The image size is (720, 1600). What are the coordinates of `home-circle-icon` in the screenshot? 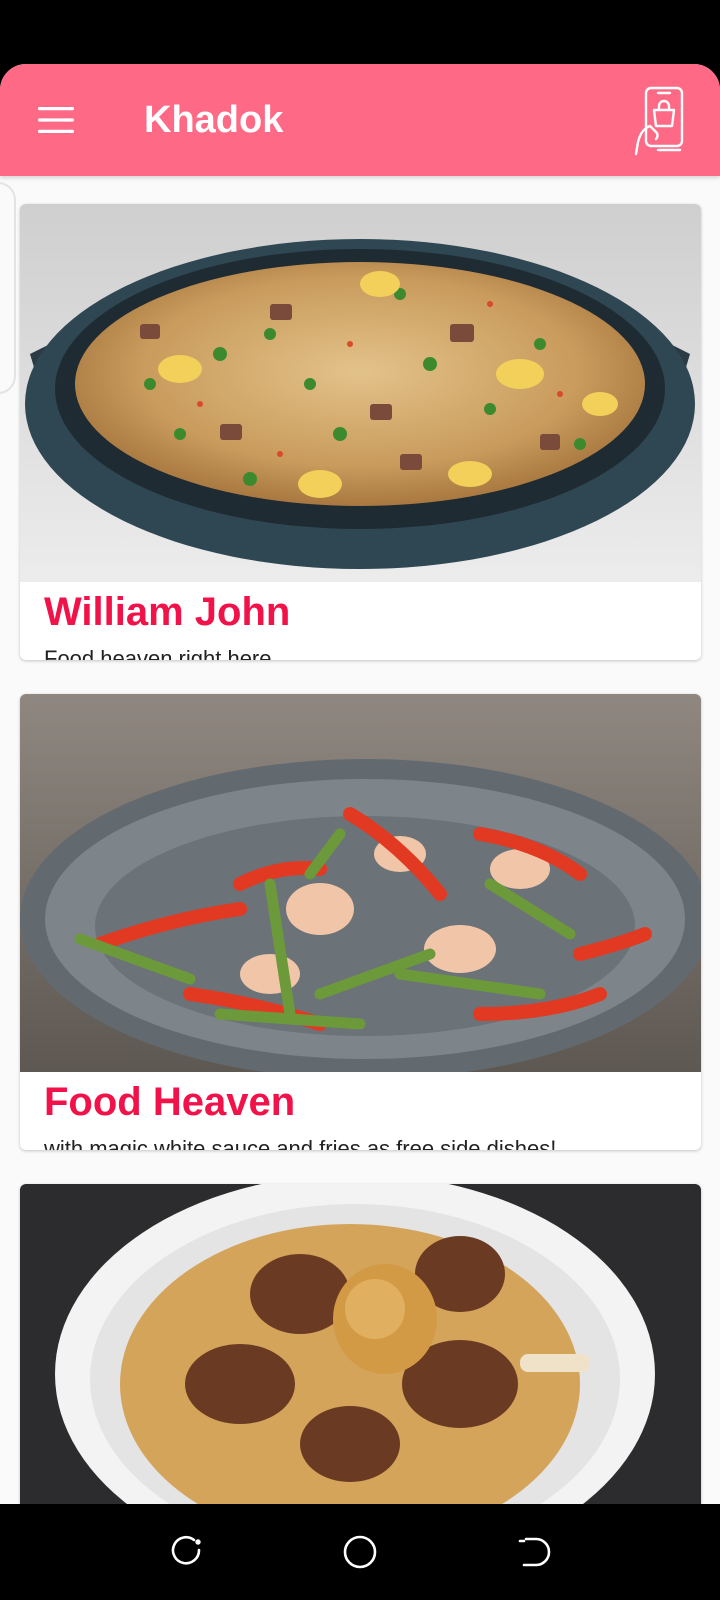 It's located at (360, 1552).